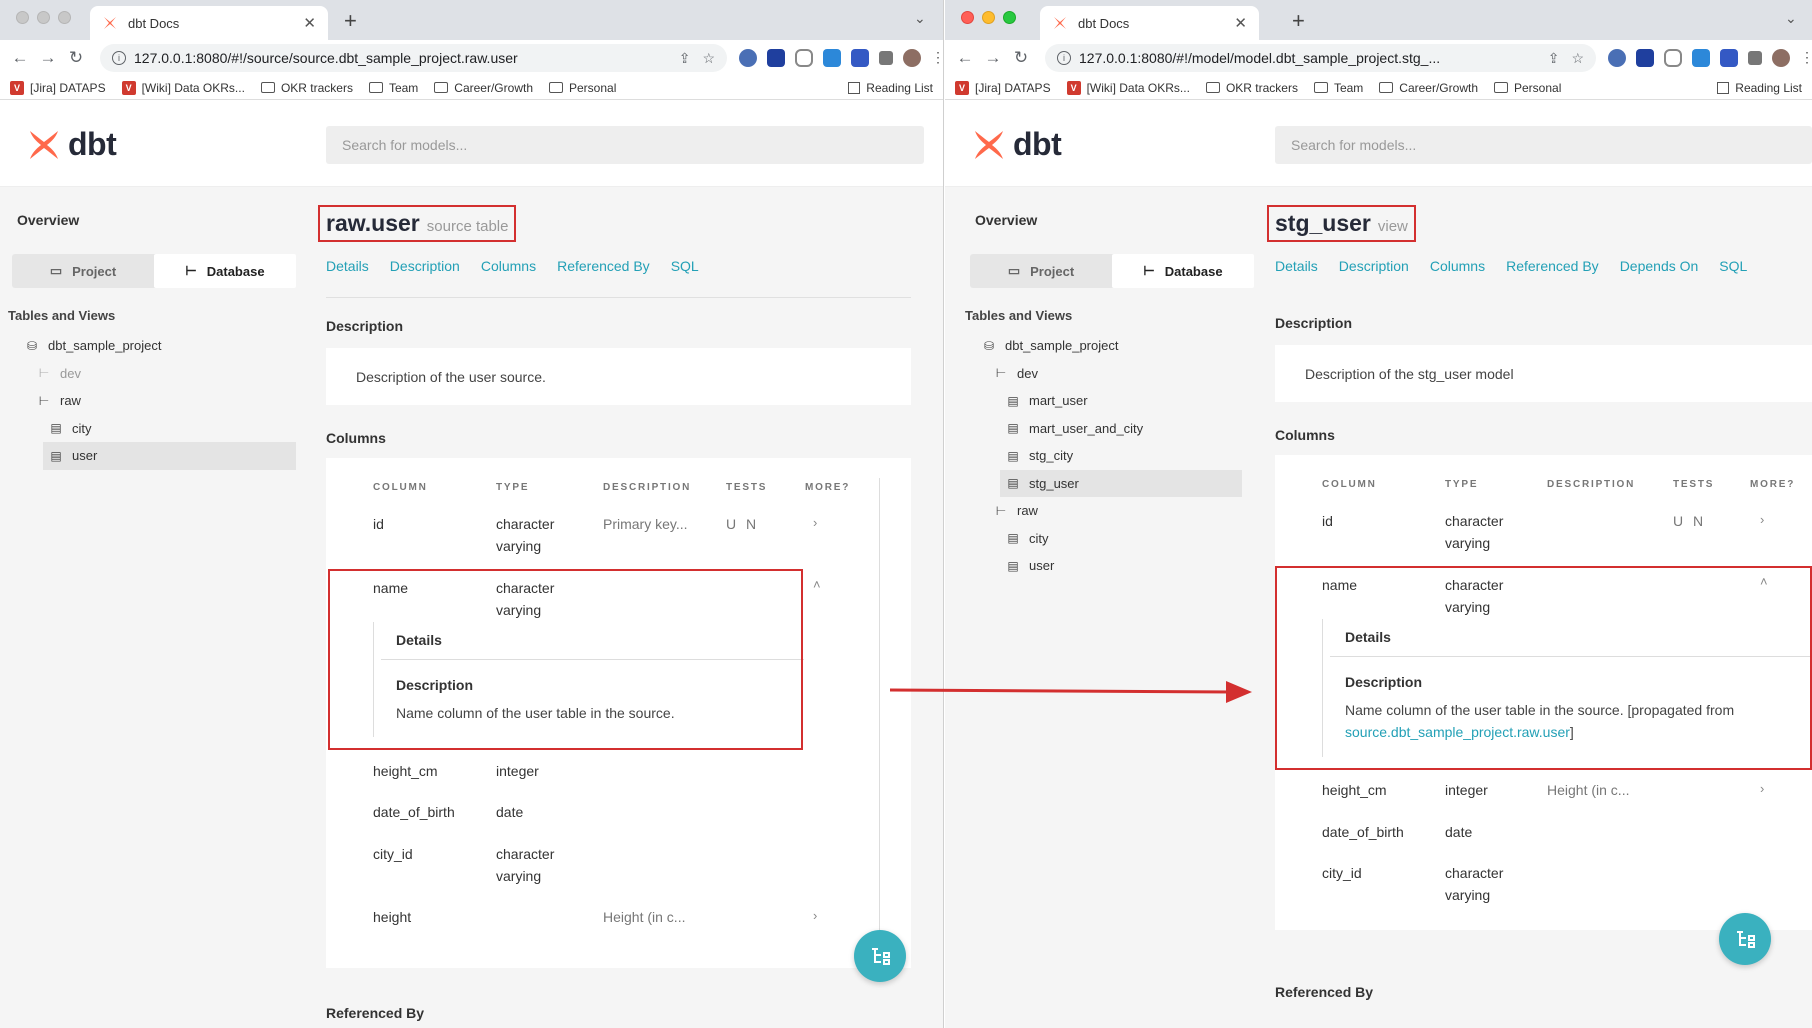 The height and width of the screenshot is (1028, 1812). Describe the element at coordinates (912, 58) in the screenshot. I see `avatar` at that location.